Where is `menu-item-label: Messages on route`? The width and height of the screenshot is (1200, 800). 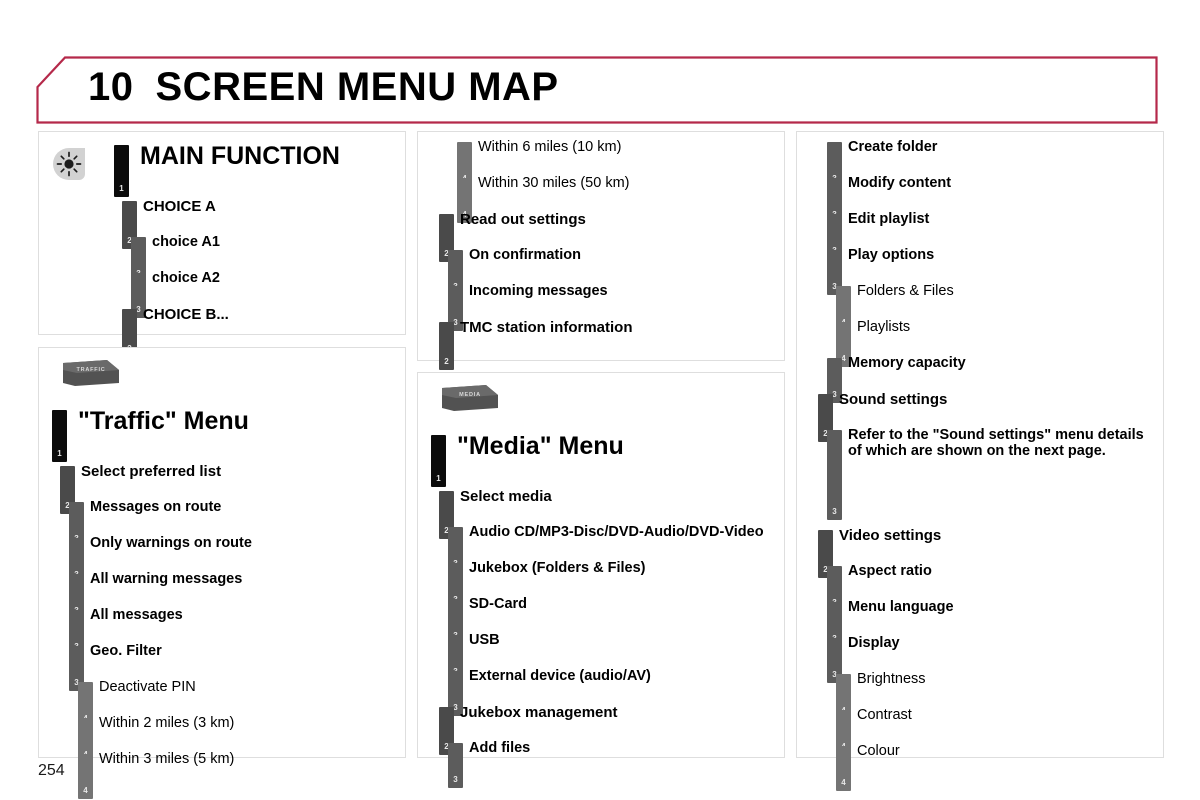
menu-item-label: Messages on route is located at coordinates (156, 507).